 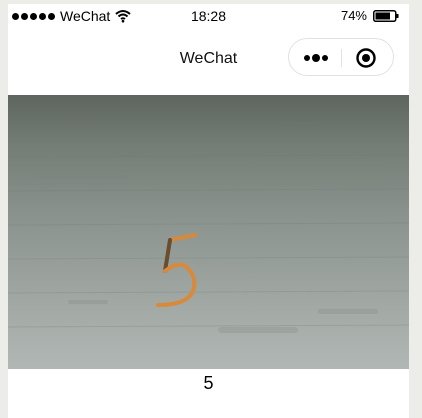 I want to click on capsule-divider, so click(x=341, y=58).